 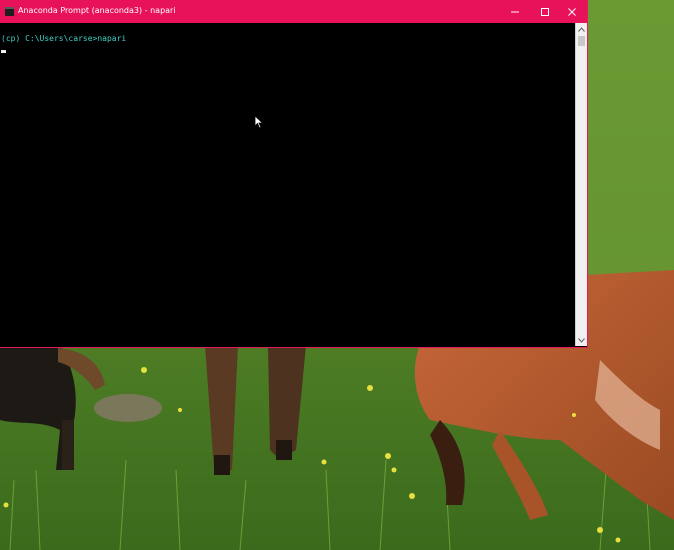 What do you see at coordinates (64, 38) in the screenshot?
I see `command-prompt-line: (cp) C:\Users\carse>napari` at bounding box center [64, 38].